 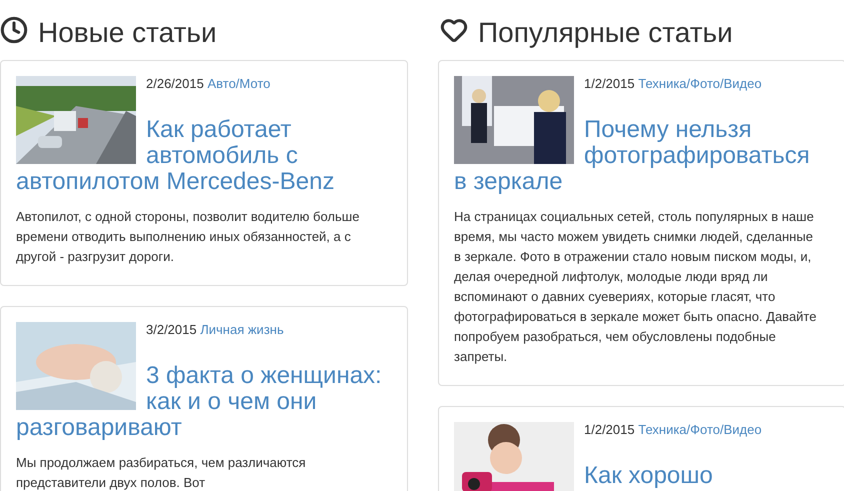 I want to click on section-heading: Новые статьи, so click(x=127, y=33).